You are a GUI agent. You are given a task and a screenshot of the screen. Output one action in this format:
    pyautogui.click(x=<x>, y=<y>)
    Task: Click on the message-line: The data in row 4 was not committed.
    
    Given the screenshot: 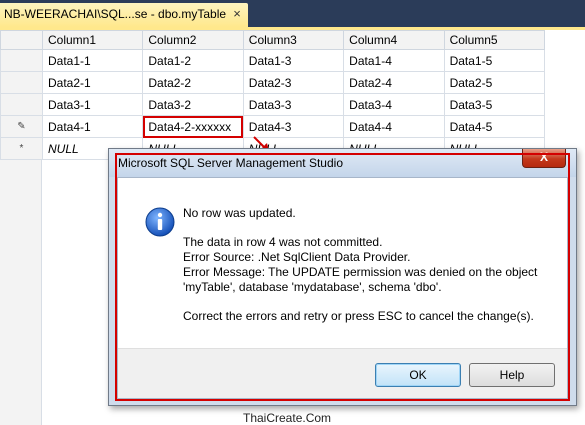 What is the action you would take?
    pyautogui.click(x=283, y=242)
    